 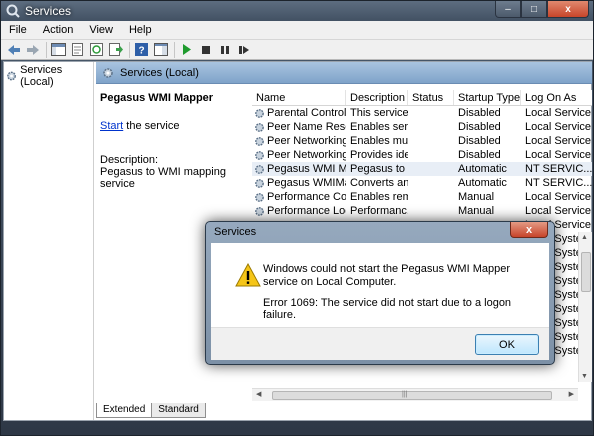 What do you see at coordinates (306, 113) in the screenshot?
I see `cell-text: Parental Controls` at bounding box center [306, 113].